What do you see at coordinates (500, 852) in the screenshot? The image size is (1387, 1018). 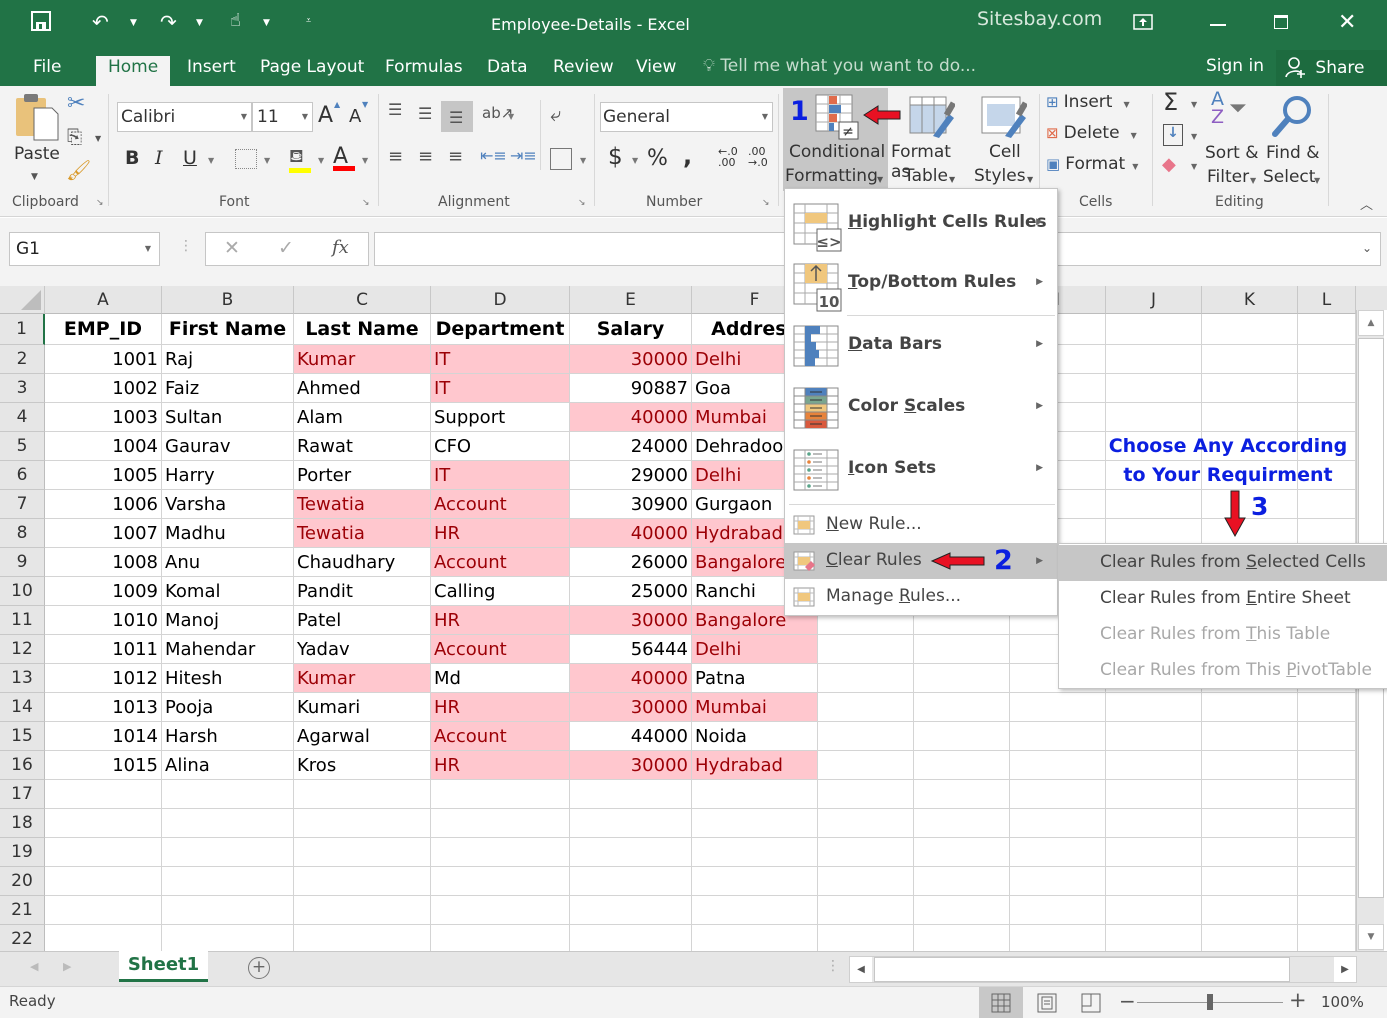 I see `cell-d19` at bounding box center [500, 852].